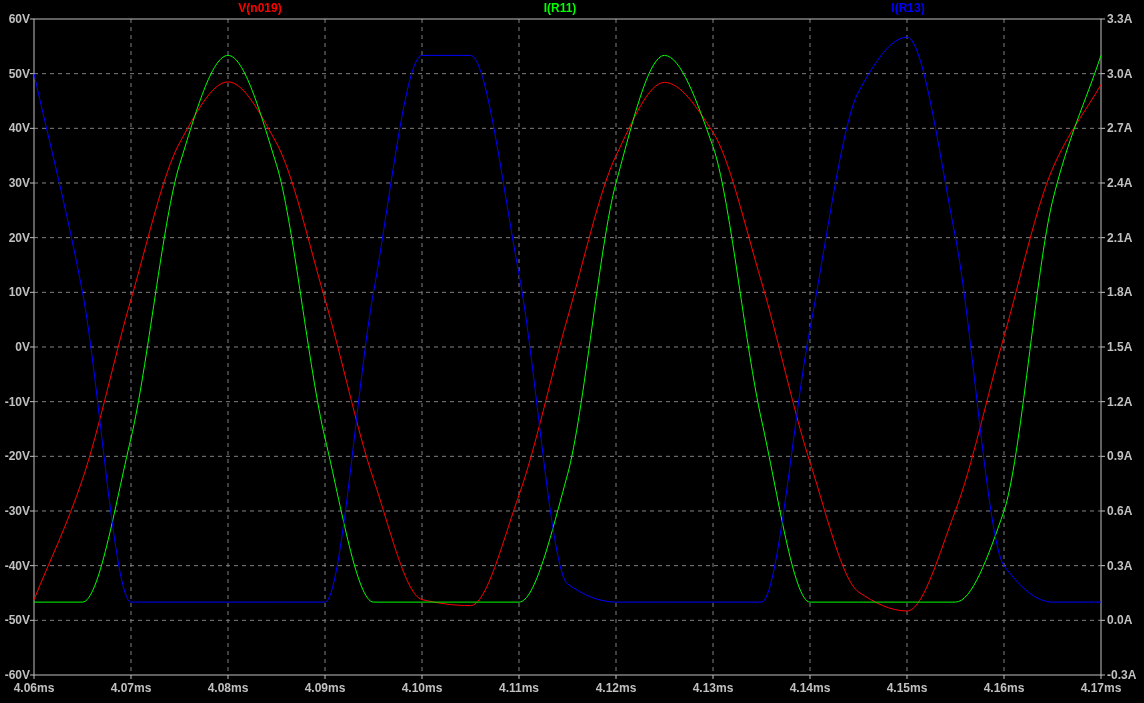 The height and width of the screenshot is (703, 1144). I want to click on tick-label: 4.07ms, so click(131, 688).